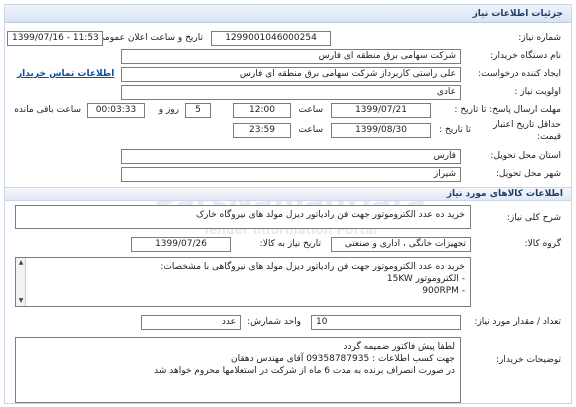  I want to click on quantity-label: تعداد / مقدار مورد نیاز:, so click(517, 322).